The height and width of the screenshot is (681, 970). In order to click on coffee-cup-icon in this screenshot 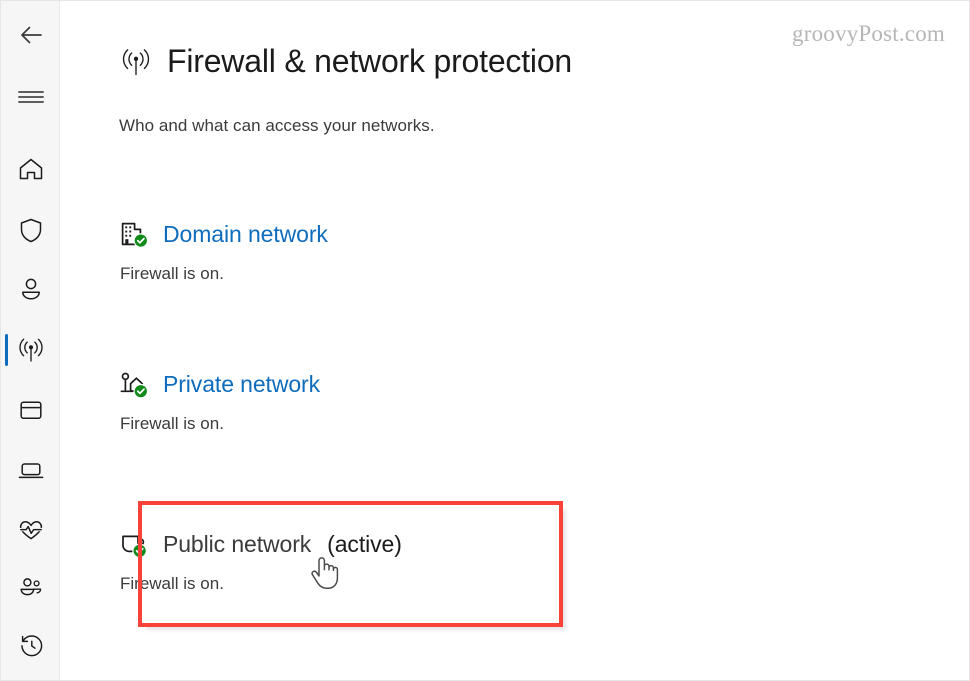, I will do `click(134, 544)`.